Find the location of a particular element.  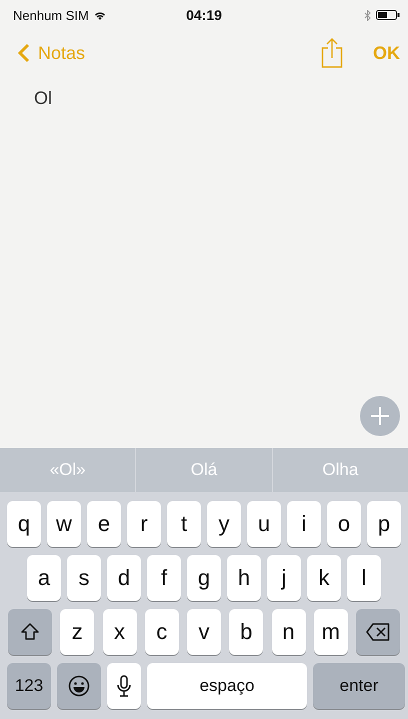

letter-key: d is located at coordinates (124, 578).